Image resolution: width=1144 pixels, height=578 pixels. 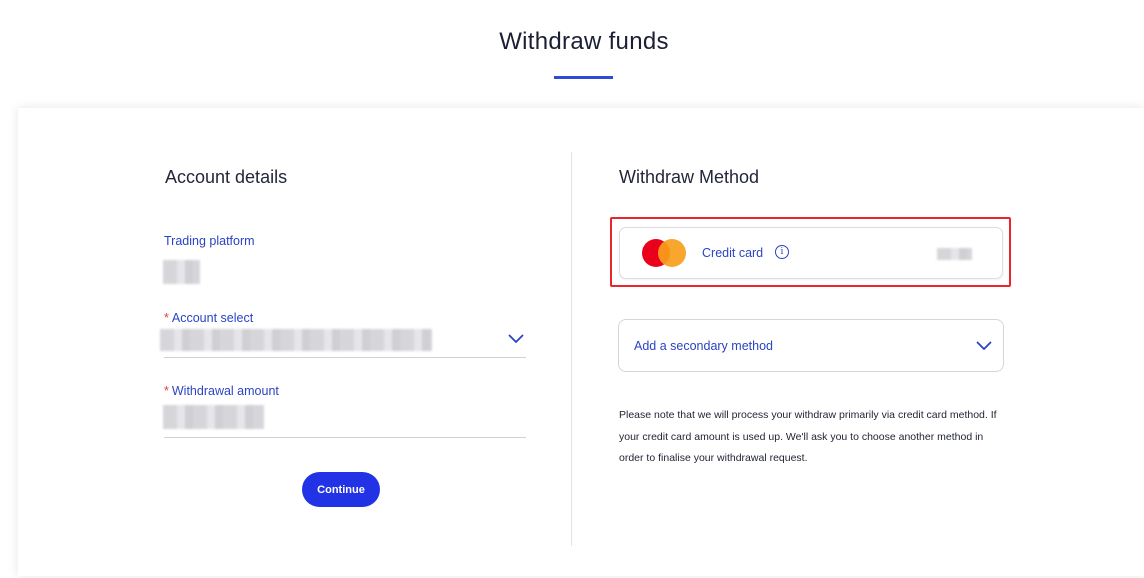 I want to click on continue-button: Continue, so click(x=341, y=489).